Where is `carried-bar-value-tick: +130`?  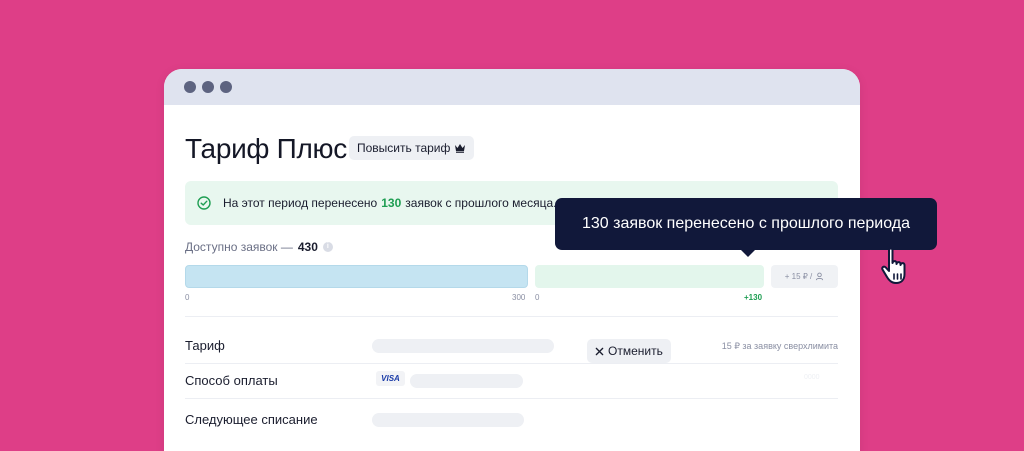 carried-bar-value-tick: +130 is located at coordinates (753, 297).